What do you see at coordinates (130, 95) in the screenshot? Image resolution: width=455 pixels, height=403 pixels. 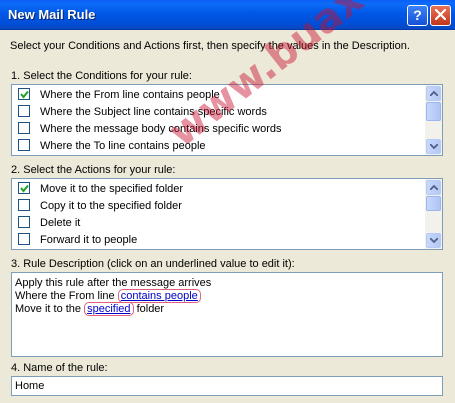 I see `condition-label-1: Where the From line contains people` at bounding box center [130, 95].